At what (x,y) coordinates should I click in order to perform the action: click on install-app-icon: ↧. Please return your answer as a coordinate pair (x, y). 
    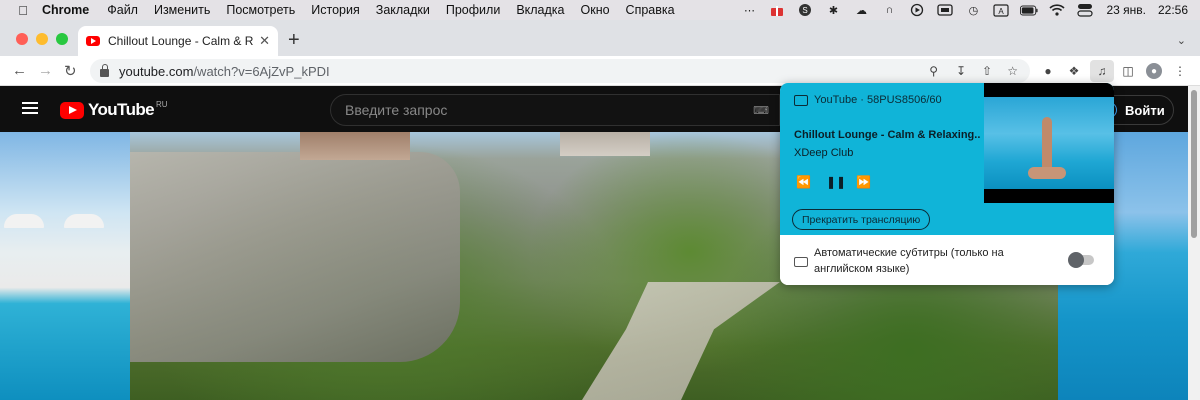
    Looking at the image, I should click on (961, 71).